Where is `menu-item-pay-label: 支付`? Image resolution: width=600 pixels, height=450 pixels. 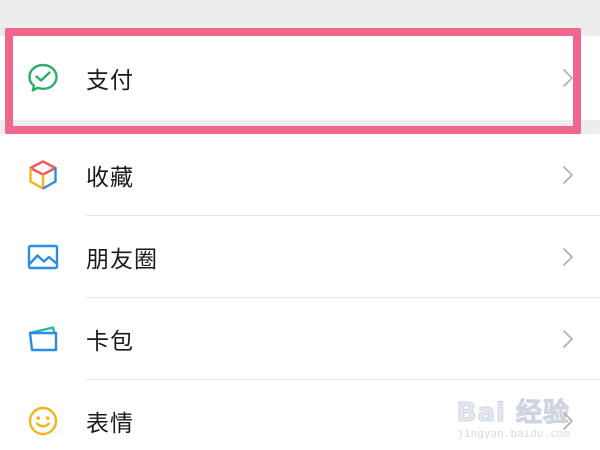
menu-item-pay-label: 支付 is located at coordinates (110, 81).